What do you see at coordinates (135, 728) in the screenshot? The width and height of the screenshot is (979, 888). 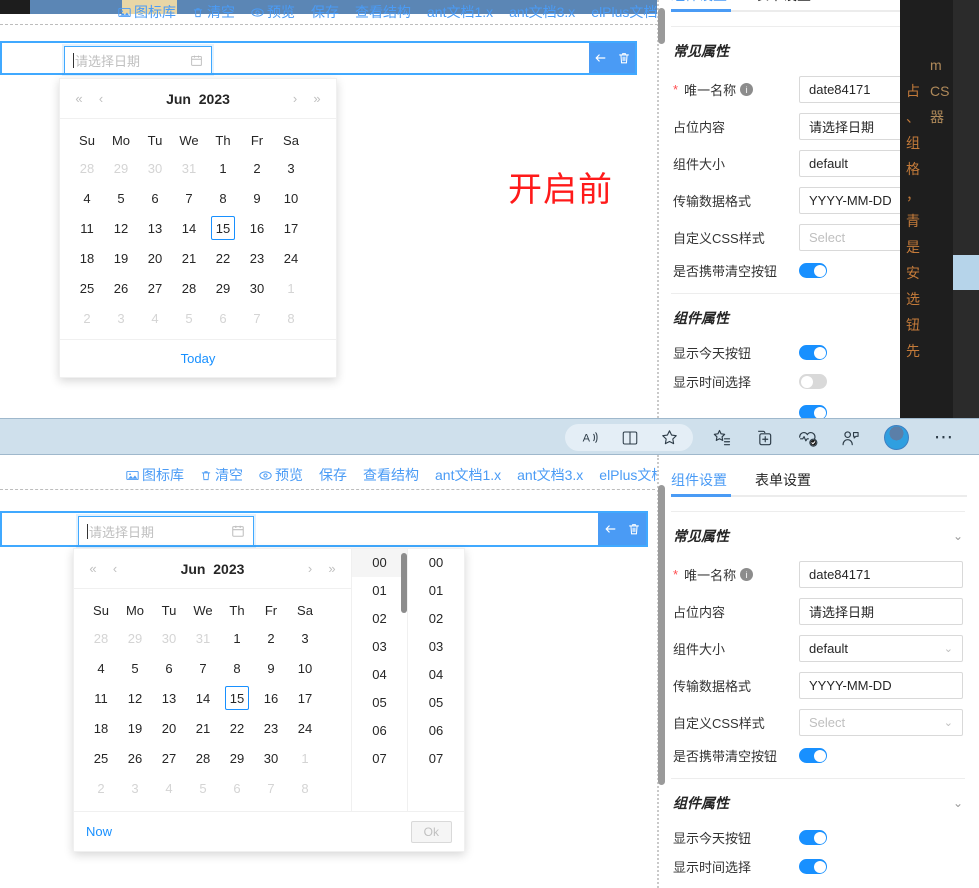 I see `calendar-day-cell: 19` at bounding box center [135, 728].